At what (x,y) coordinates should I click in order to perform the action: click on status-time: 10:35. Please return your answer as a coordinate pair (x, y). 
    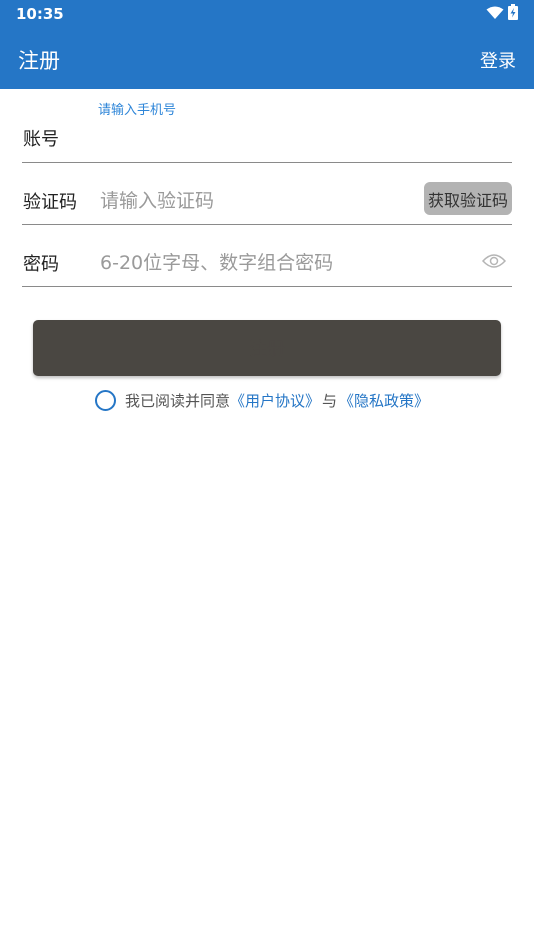
    Looking at the image, I should click on (40, 14).